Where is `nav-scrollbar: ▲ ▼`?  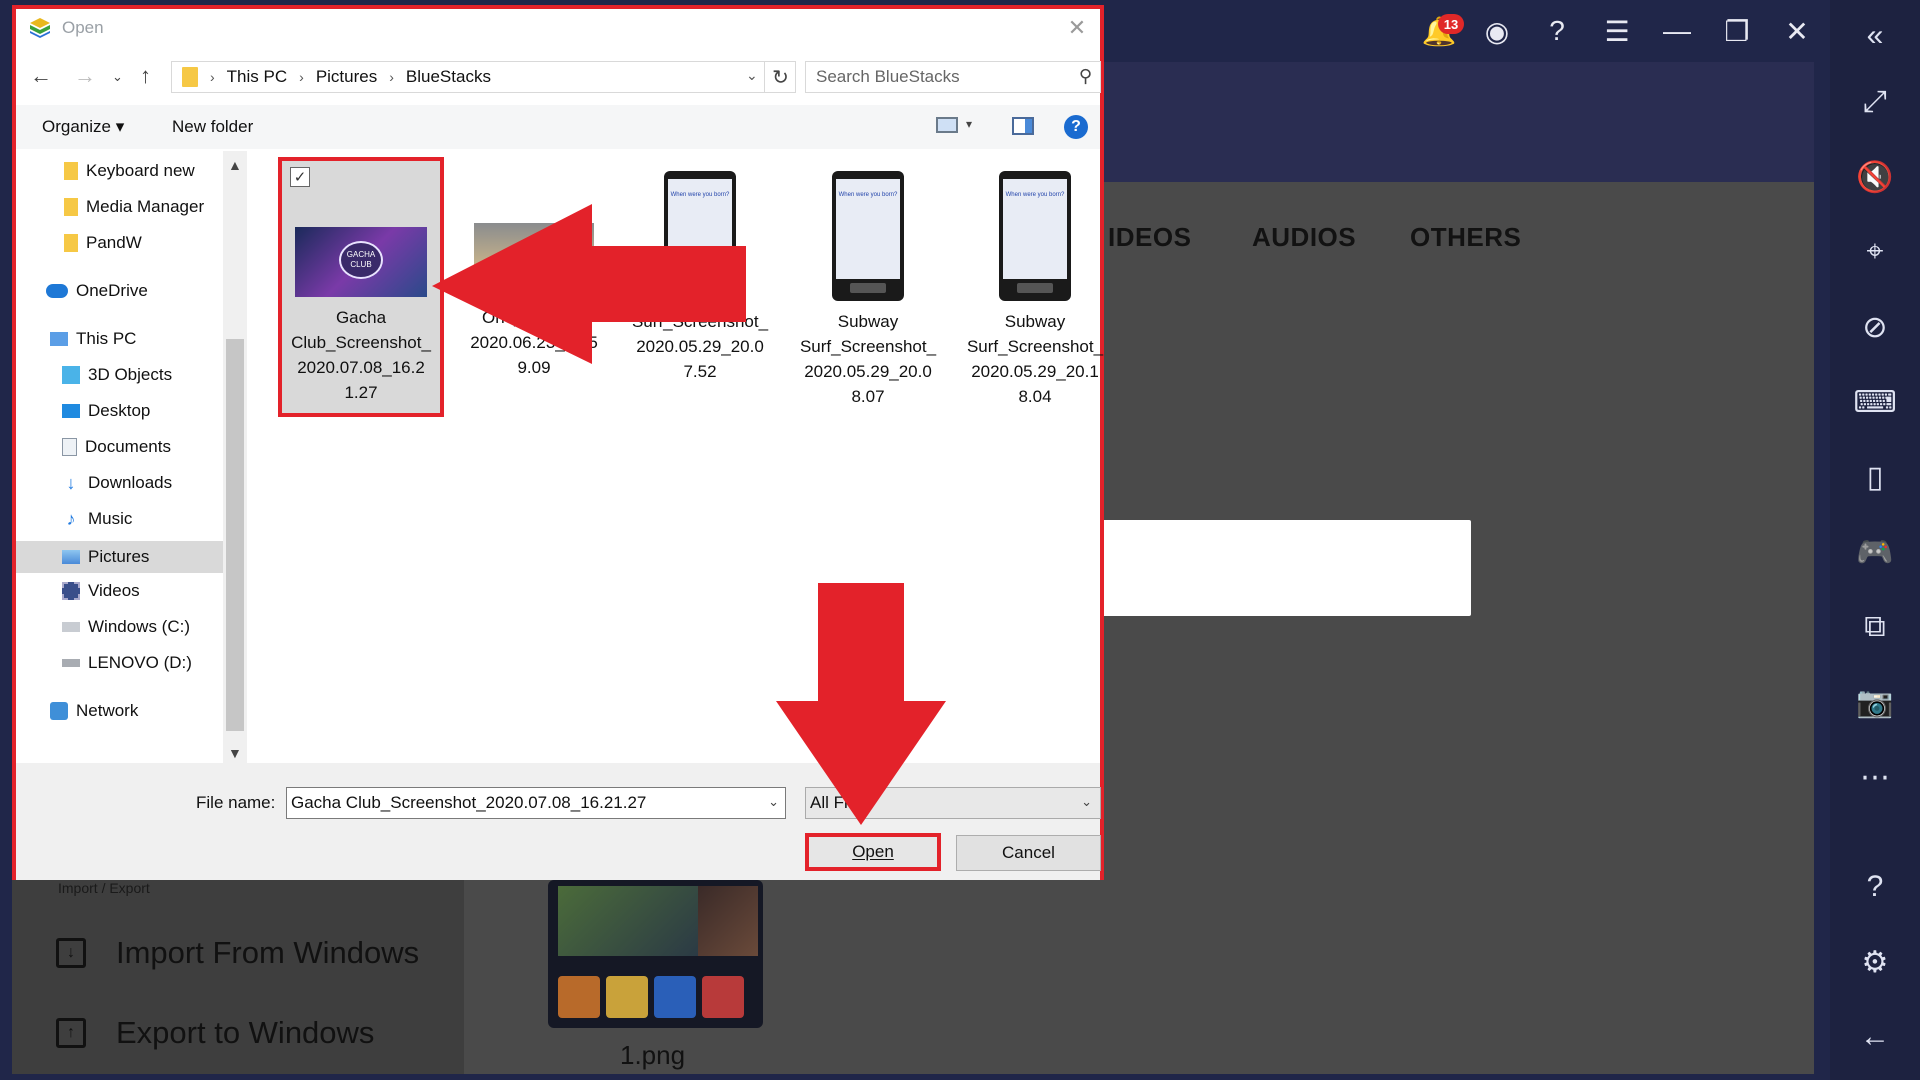 nav-scrollbar: ▲ ▼ is located at coordinates (235, 457).